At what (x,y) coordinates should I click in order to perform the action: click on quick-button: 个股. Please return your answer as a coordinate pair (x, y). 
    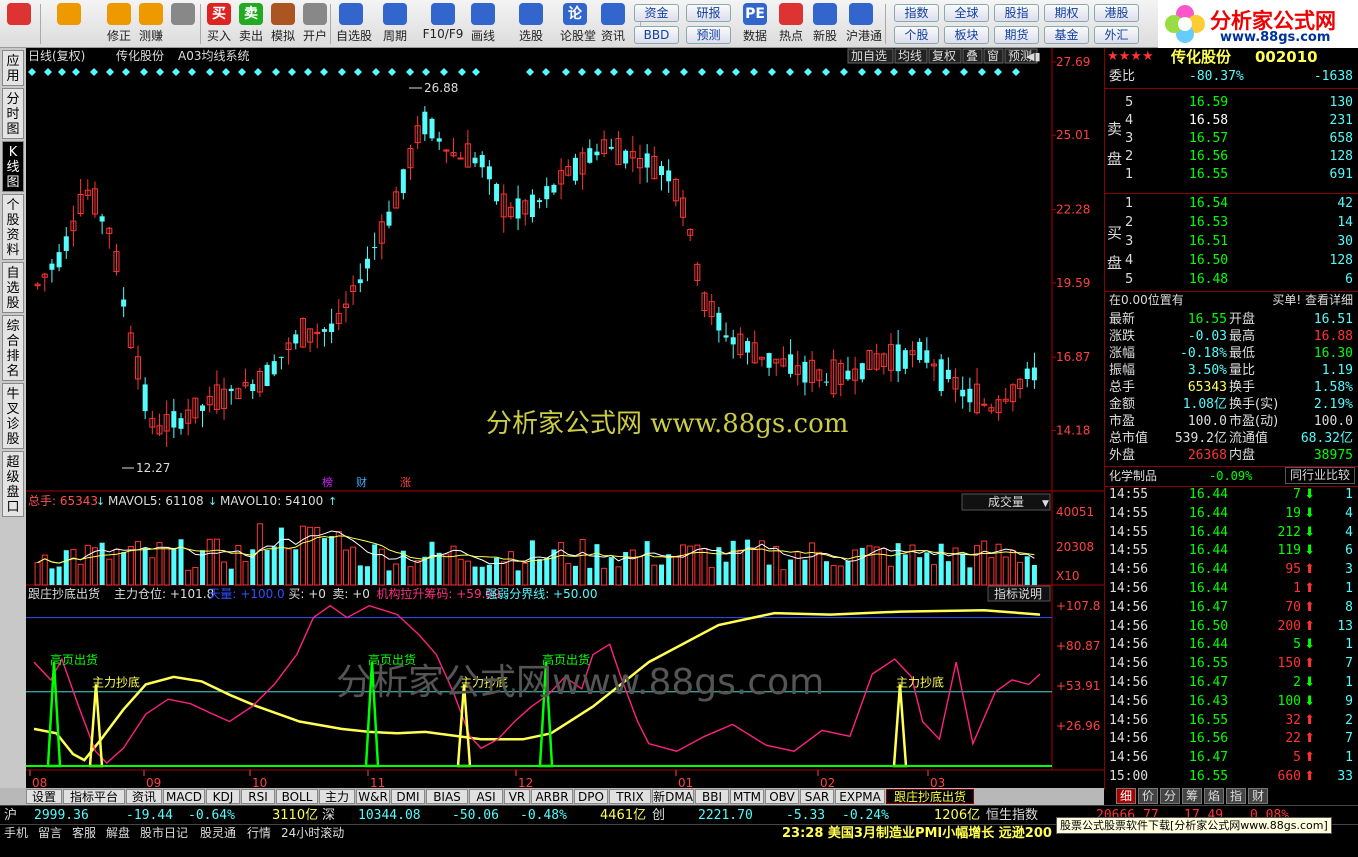
    Looking at the image, I should click on (916, 35).